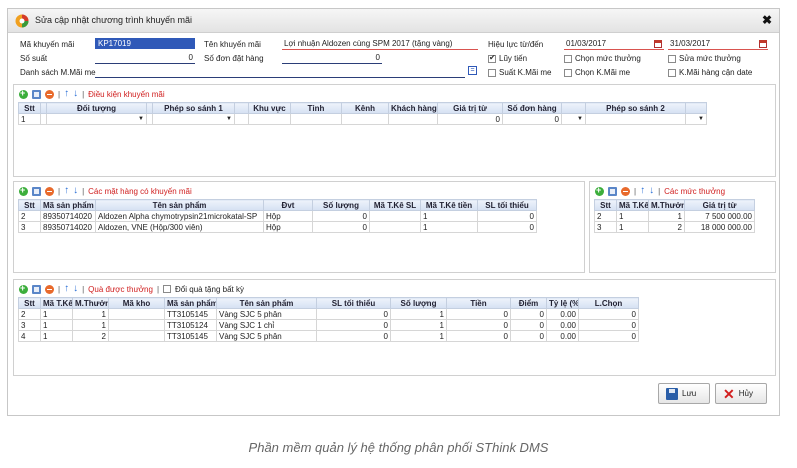  What do you see at coordinates (90, 303) in the screenshot?
I see `col-header: M.Thưởng` at bounding box center [90, 303].